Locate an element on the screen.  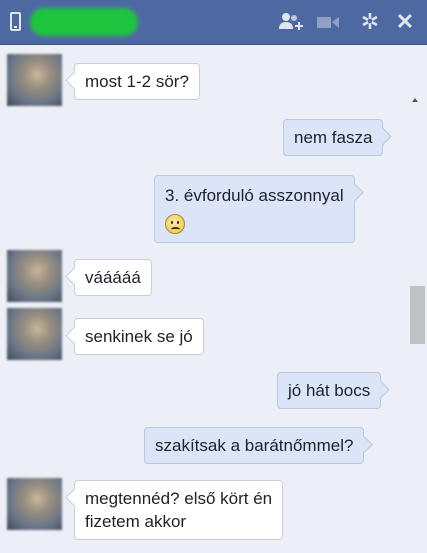
message-incoming: vááááá is located at coordinates (113, 277).